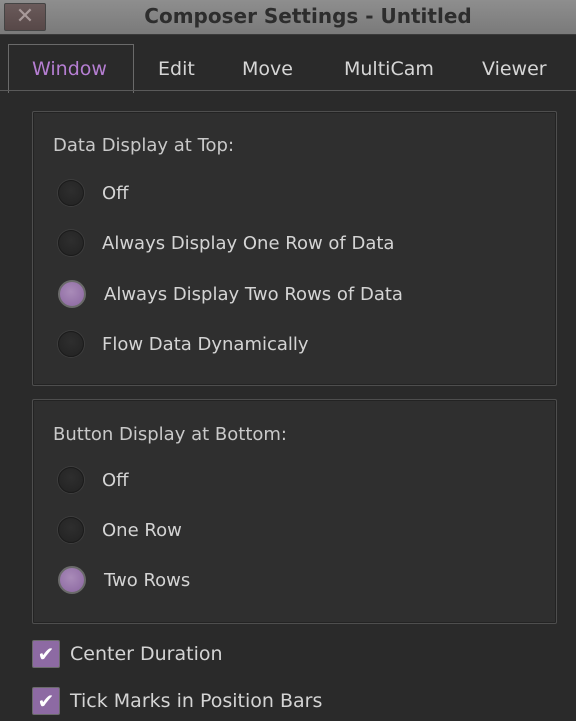  Describe the element at coordinates (142, 530) in the screenshot. I see `radio-label: One Row` at that location.